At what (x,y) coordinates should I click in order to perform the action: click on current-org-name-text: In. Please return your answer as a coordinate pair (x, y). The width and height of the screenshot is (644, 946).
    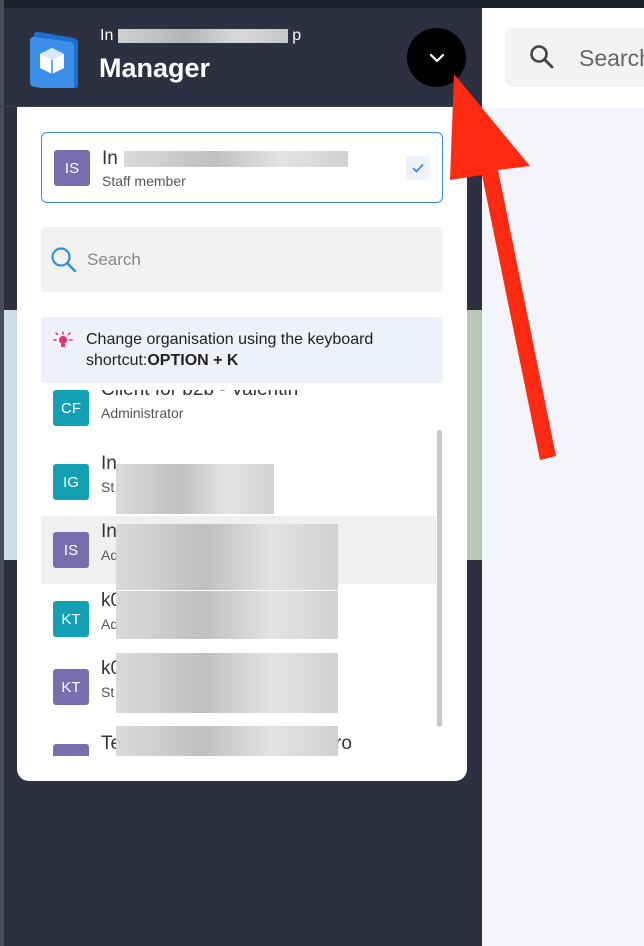
    Looking at the image, I should click on (110, 158).